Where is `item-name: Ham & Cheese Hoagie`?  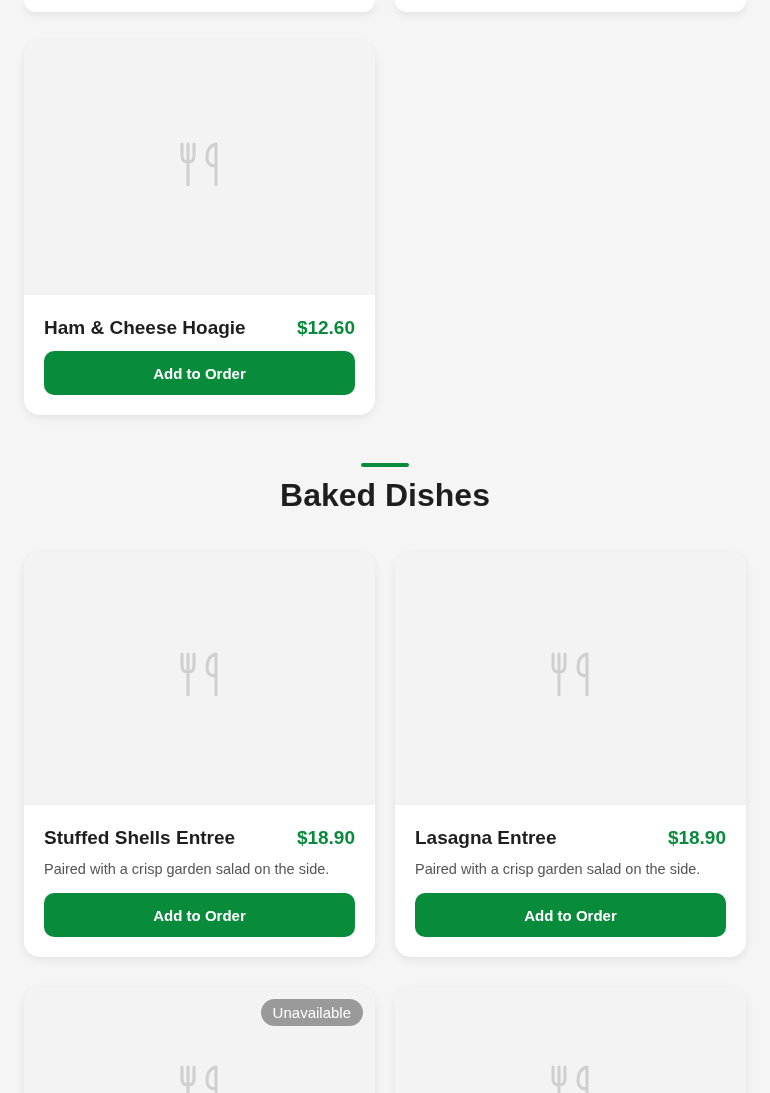
item-name: Ham & Cheese Hoagie is located at coordinates (145, 328).